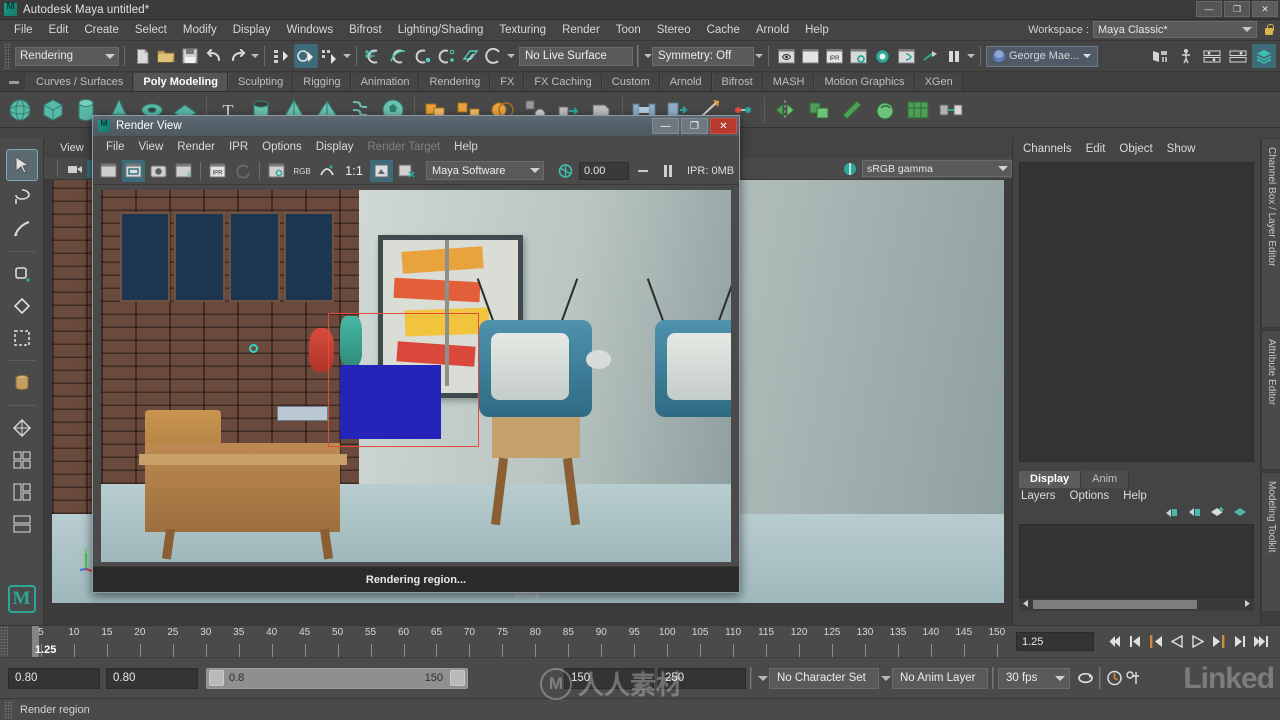 The image size is (1280, 720). Describe the element at coordinates (1260, 642) in the screenshot. I see `go-to-end-icon` at that location.